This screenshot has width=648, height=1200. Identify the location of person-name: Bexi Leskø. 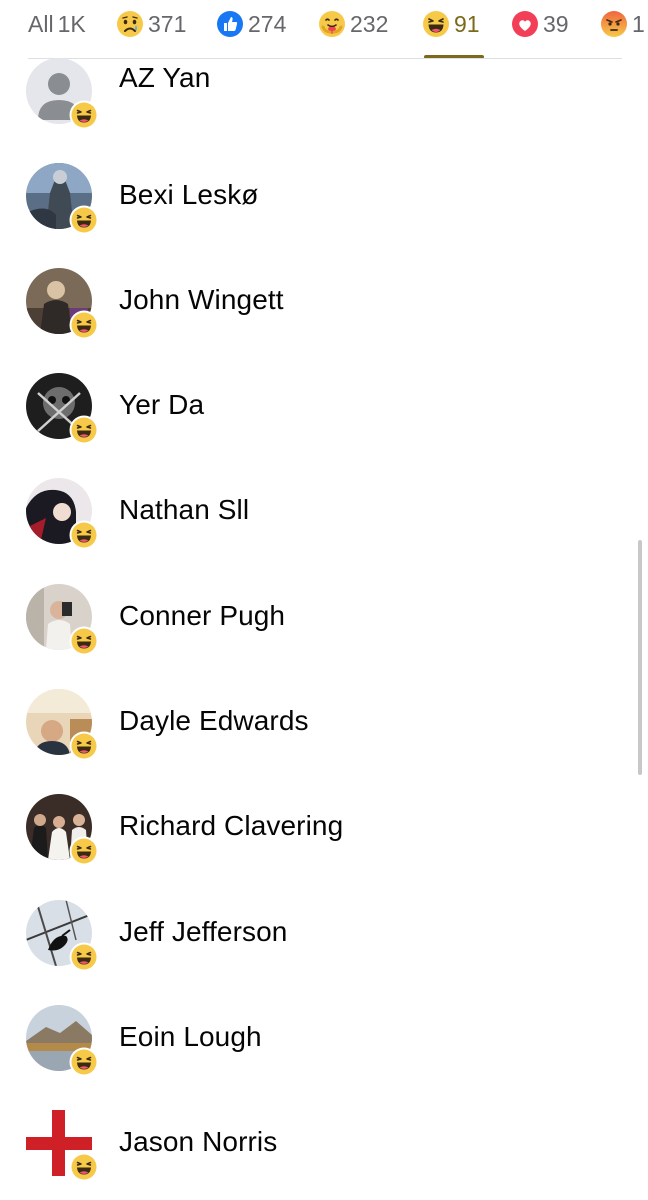
(189, 195).